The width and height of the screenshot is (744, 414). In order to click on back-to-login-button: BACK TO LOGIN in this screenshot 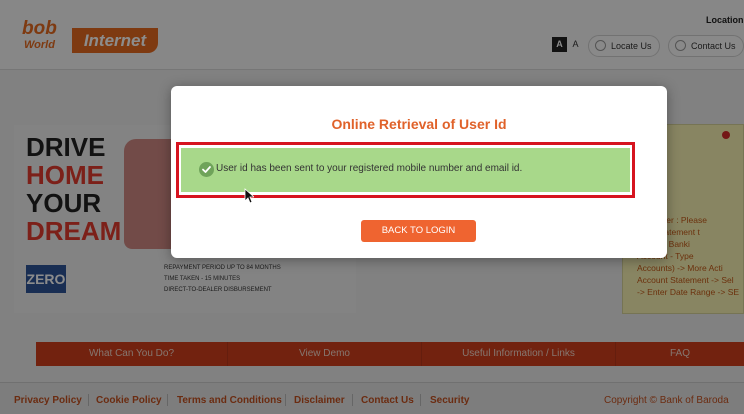, I will do `click(418, 231)`.